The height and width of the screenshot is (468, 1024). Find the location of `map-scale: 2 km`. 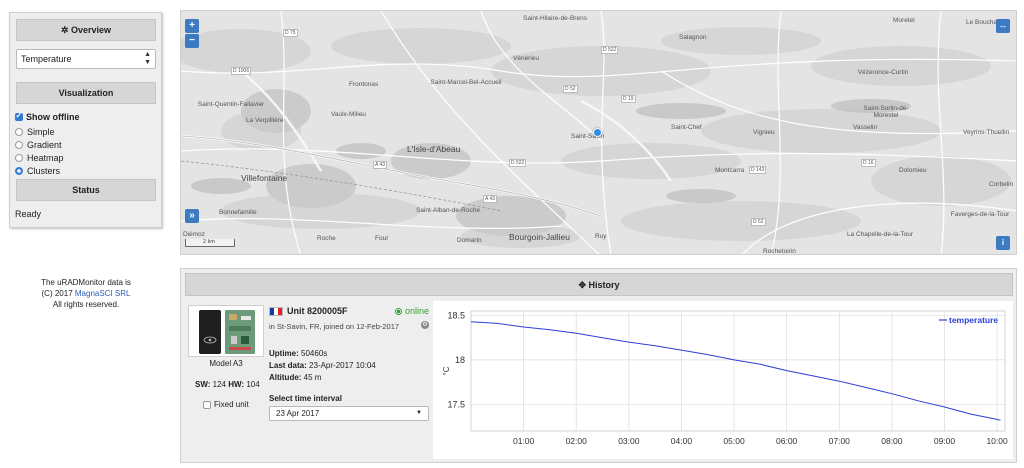

map-scale: 2 km is located at coordinates (210, 243).